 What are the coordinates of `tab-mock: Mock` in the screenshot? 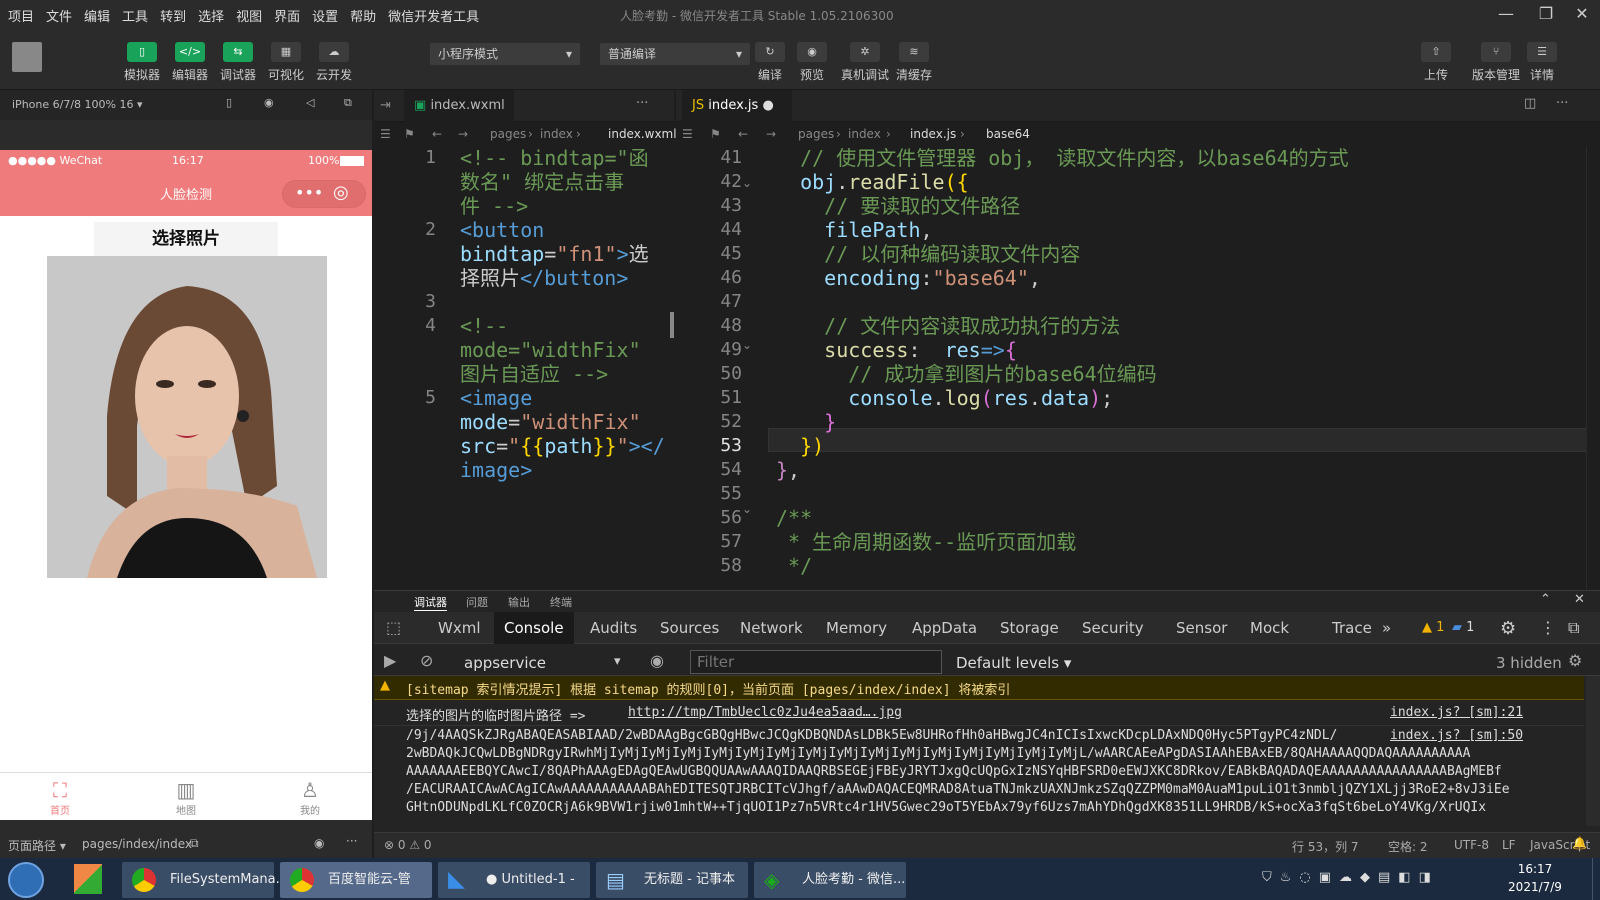 It's located at (1269, 628).